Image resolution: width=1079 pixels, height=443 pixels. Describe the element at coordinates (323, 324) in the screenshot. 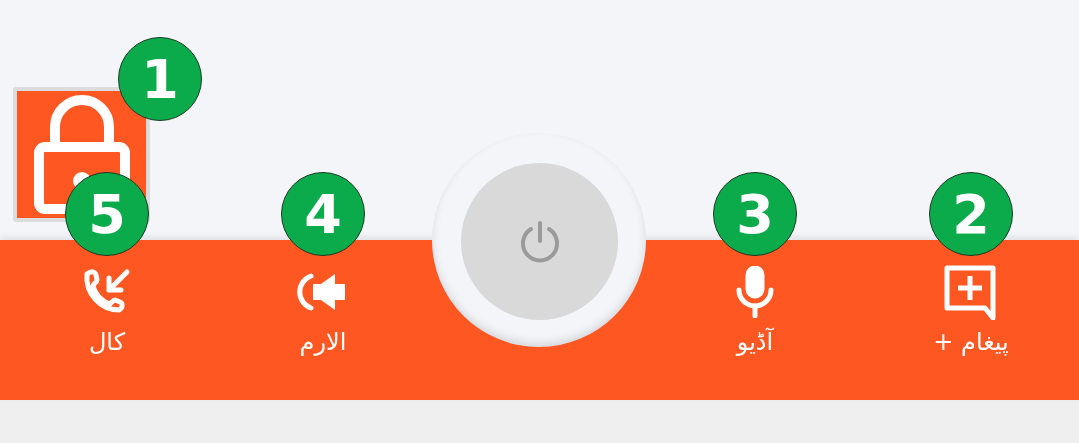

I see `nav-button: الارم` at that location.